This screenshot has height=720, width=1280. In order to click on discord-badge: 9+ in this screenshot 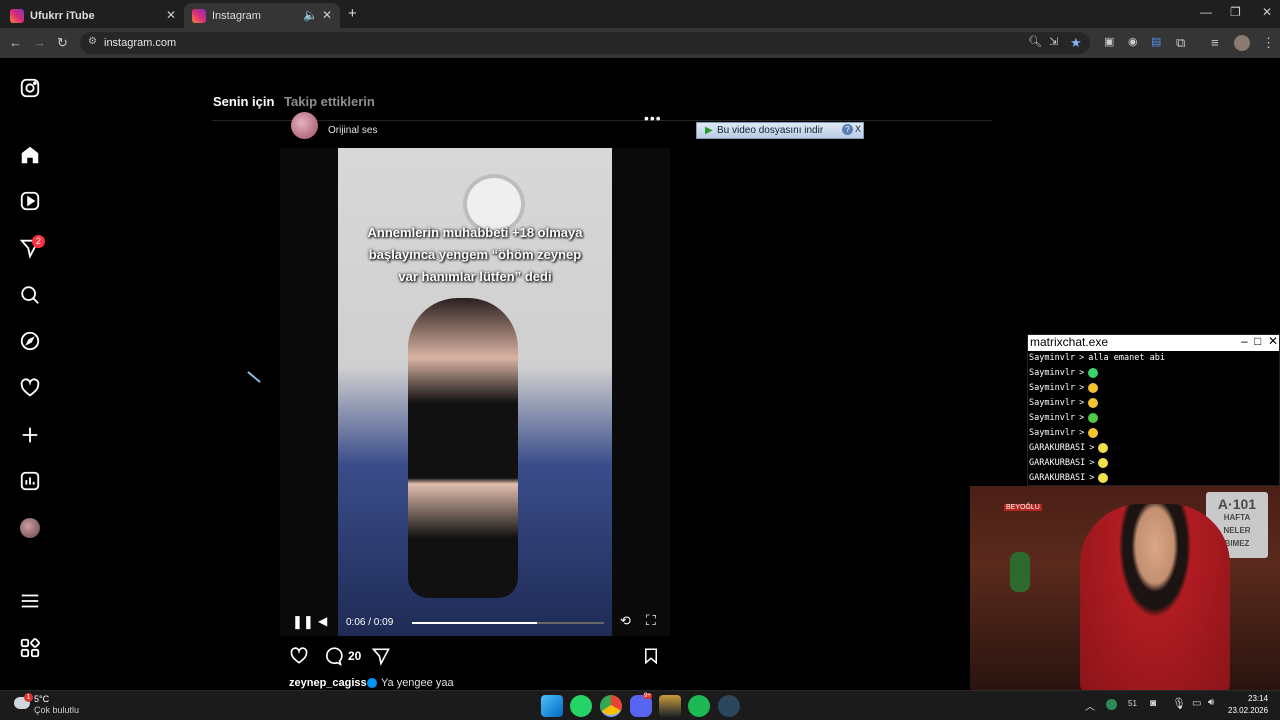, I will do `click(647, 696)`.